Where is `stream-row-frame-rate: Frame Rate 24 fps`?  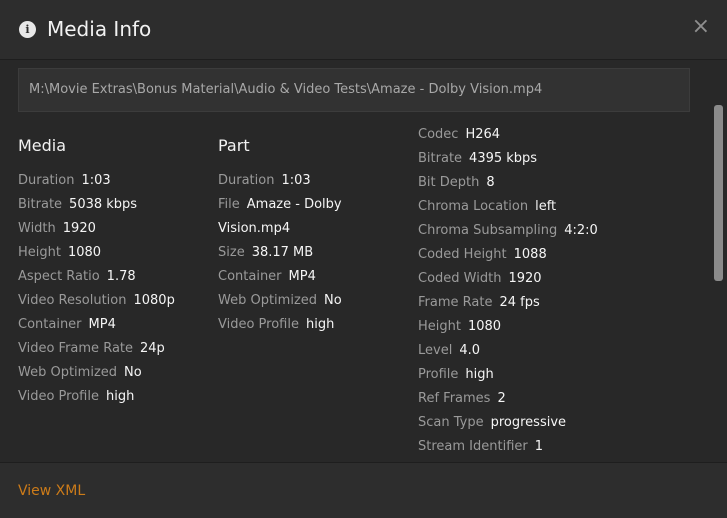
stream-row-frame-rate: Frame Rate 24 fps is located at coordinates (563, 303).